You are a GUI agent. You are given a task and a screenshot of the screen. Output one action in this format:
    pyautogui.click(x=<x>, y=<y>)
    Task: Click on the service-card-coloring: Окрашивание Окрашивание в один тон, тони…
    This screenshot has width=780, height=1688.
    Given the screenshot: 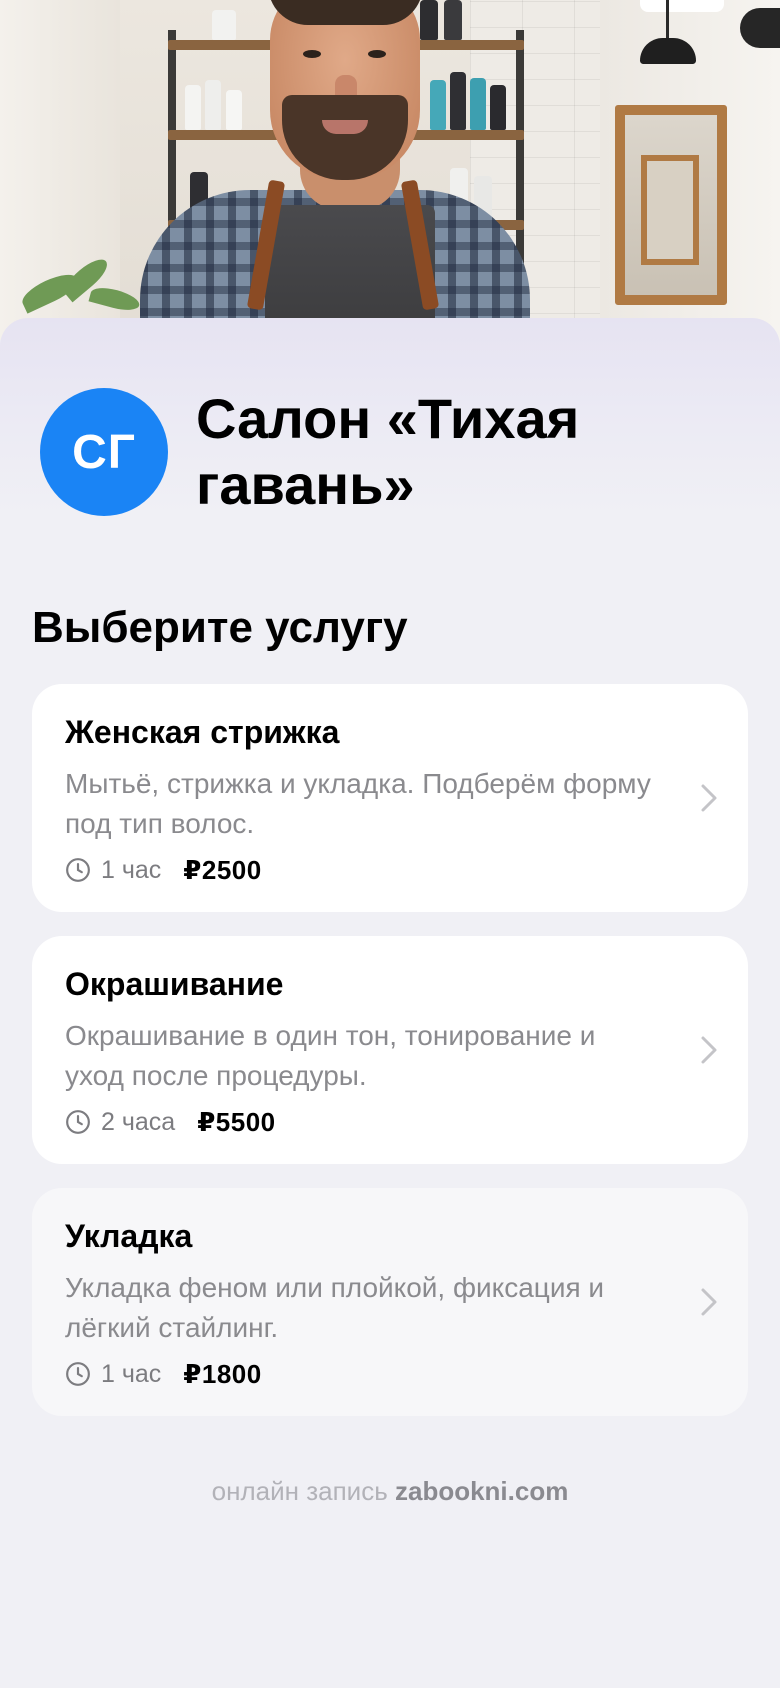 What is the action you would take?
    pyautogui.click(x=390, y=1050)
    